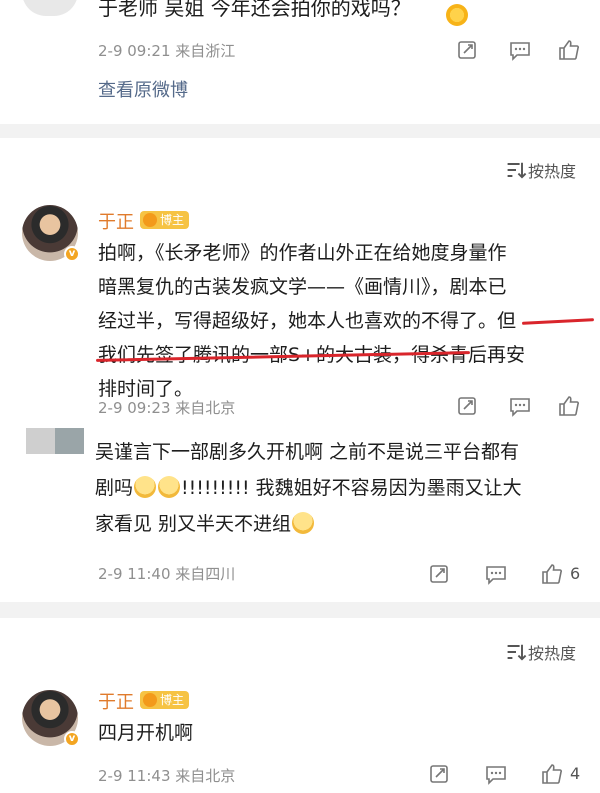  I want to click on comment-meta: 2-9 11:43 来自北京, so click(167, 776).